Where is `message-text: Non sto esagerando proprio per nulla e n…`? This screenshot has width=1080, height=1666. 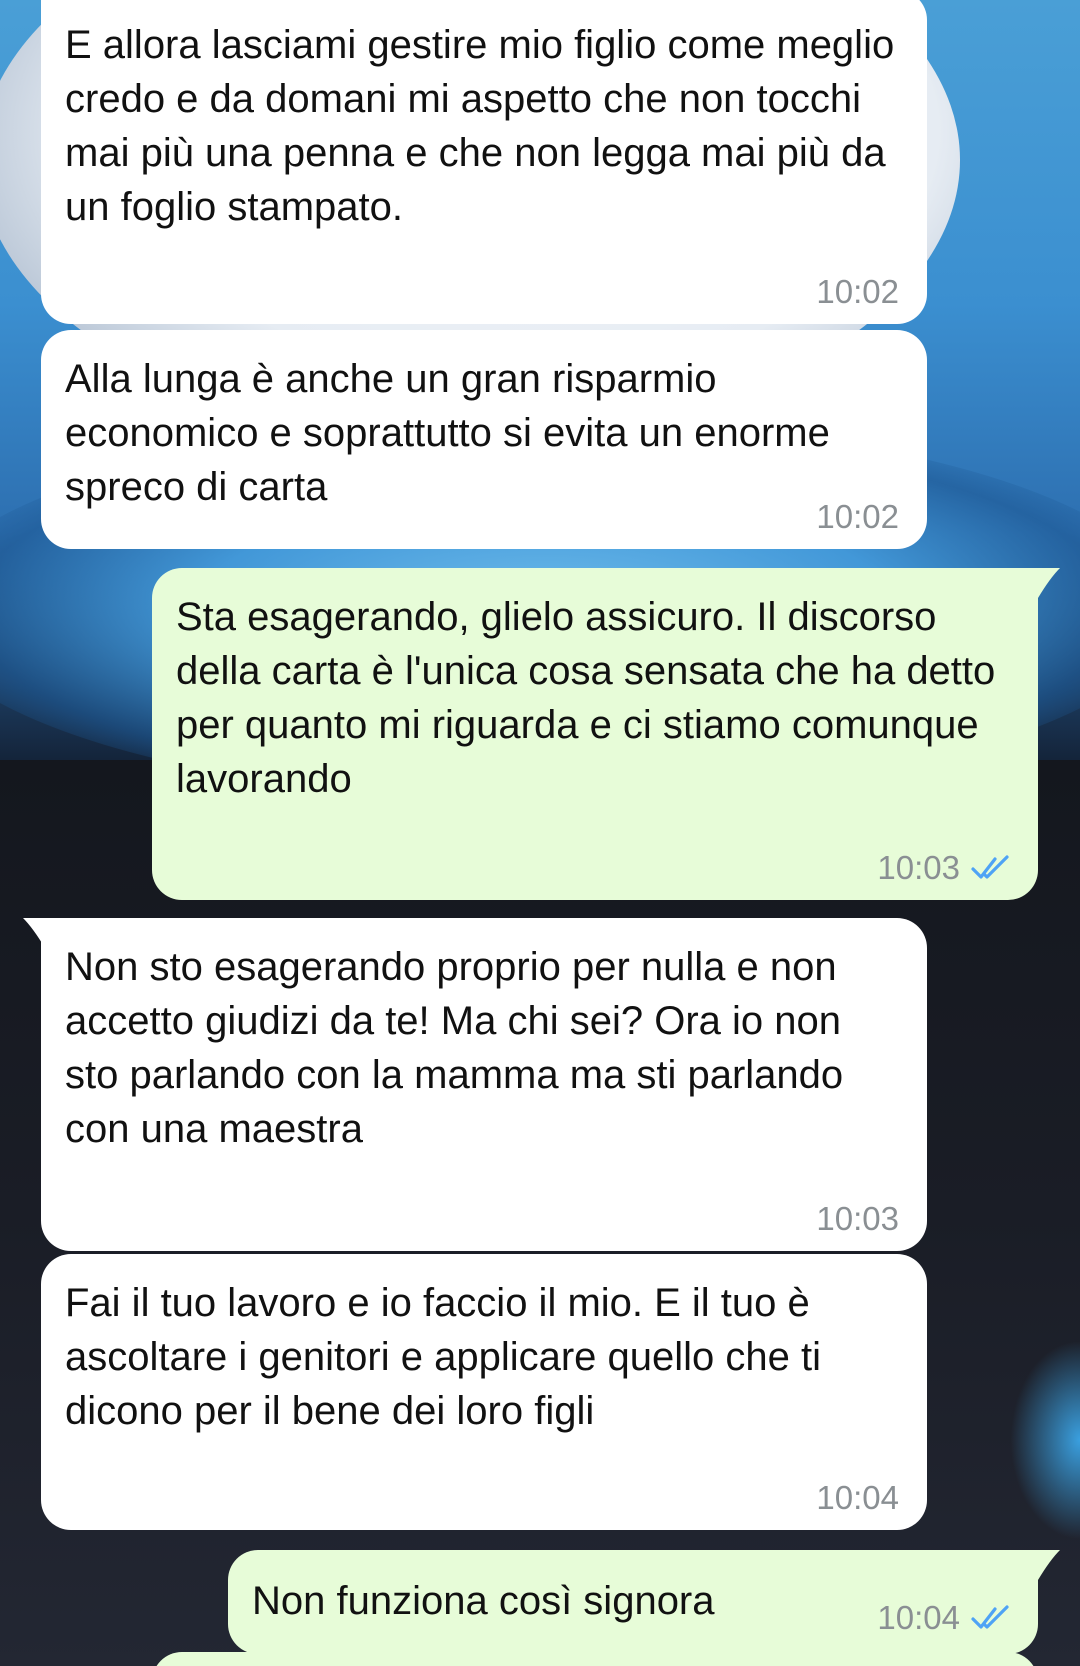 message-text: Non sto esagerando proprio per nulla e n… is located at coordinates (454, 1048).